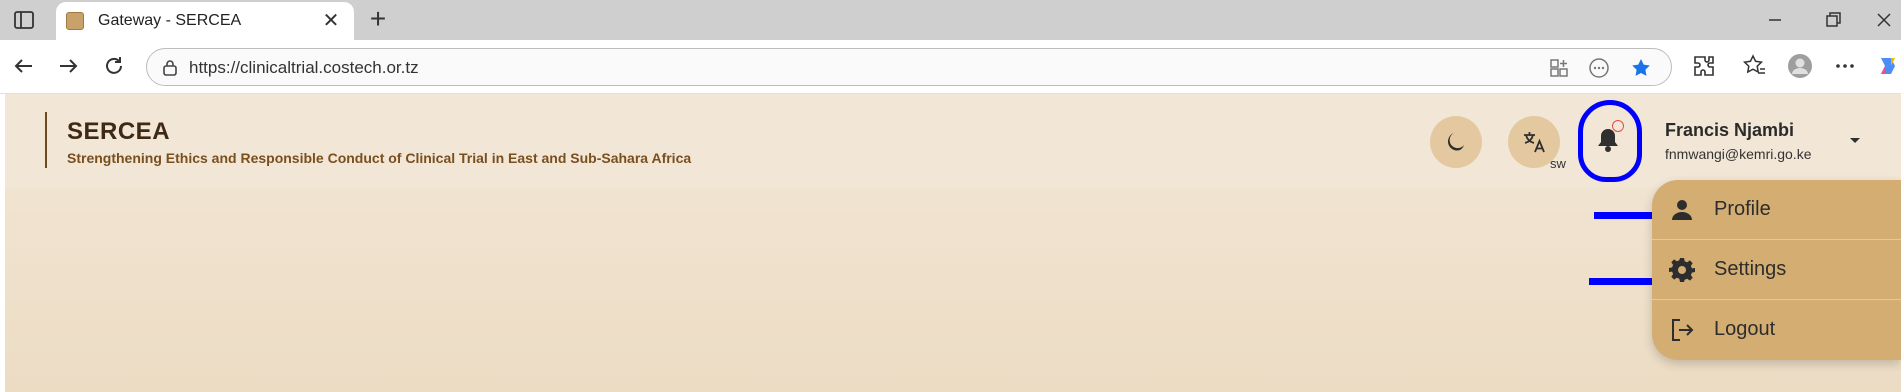 The height and width of the screenshot is (392, 1901). I want to click on browser-toolbar: https://clinicaltrial.costech.or.tz, so click(950, 67).